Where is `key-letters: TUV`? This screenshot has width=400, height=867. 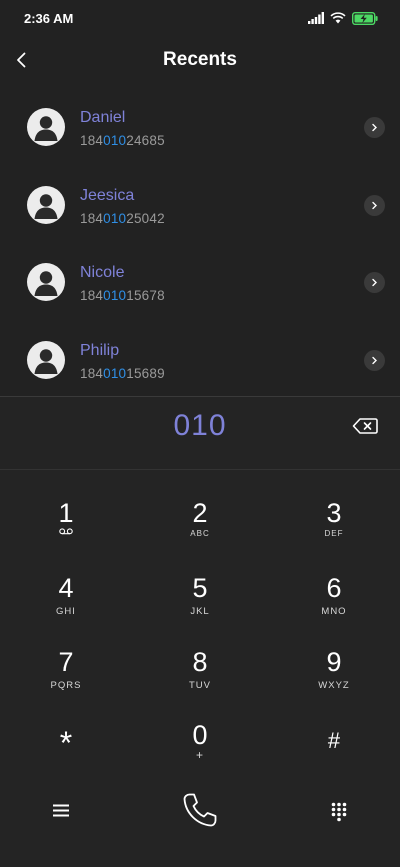 key-letters: TUV is located at coordinates (200, 685).